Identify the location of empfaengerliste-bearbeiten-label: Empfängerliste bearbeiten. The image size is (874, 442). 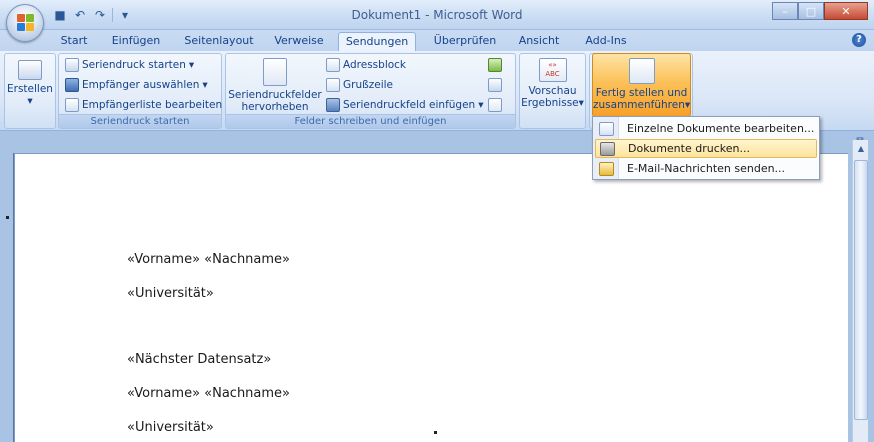
(152, 105).